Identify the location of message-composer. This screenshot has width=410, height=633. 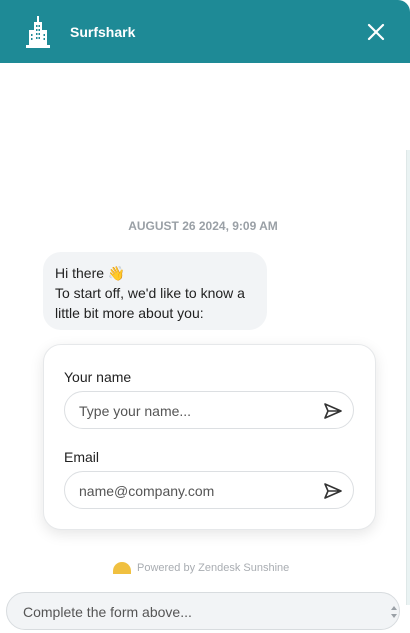
(203, 611).